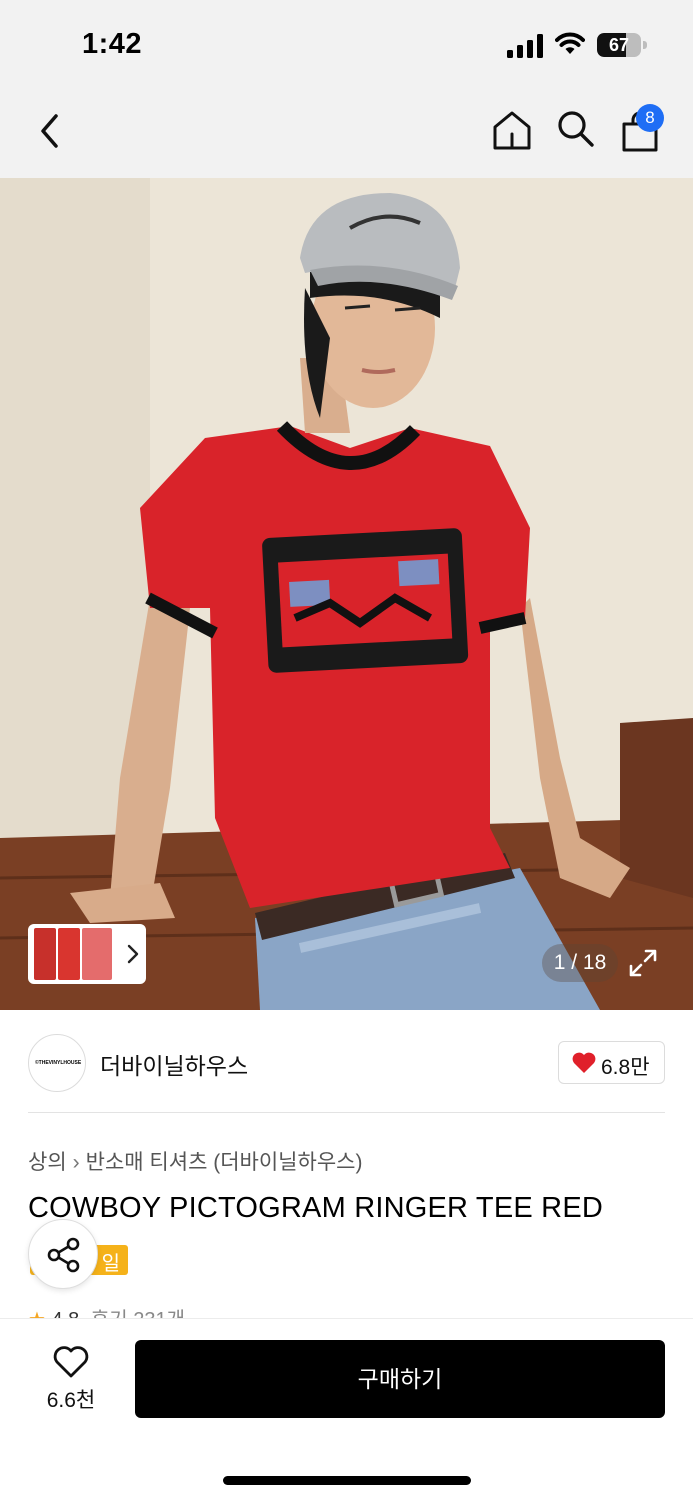  I want to click on battery-icon: 67, so click(622, 45).